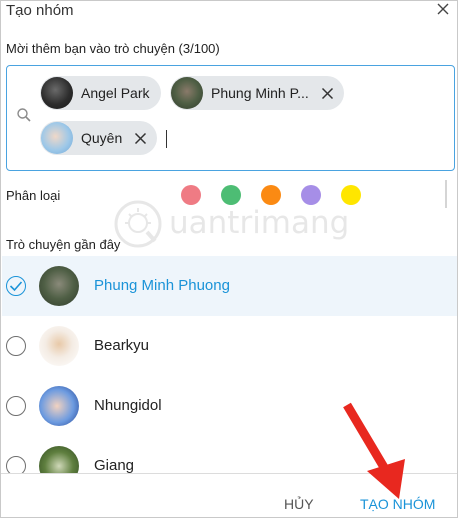 The image size is (458, 518). What do you see at coordinates (259, 223) in the screenshot?
I see `watermark-text: uantrimang` at bounding box center [259, 223].